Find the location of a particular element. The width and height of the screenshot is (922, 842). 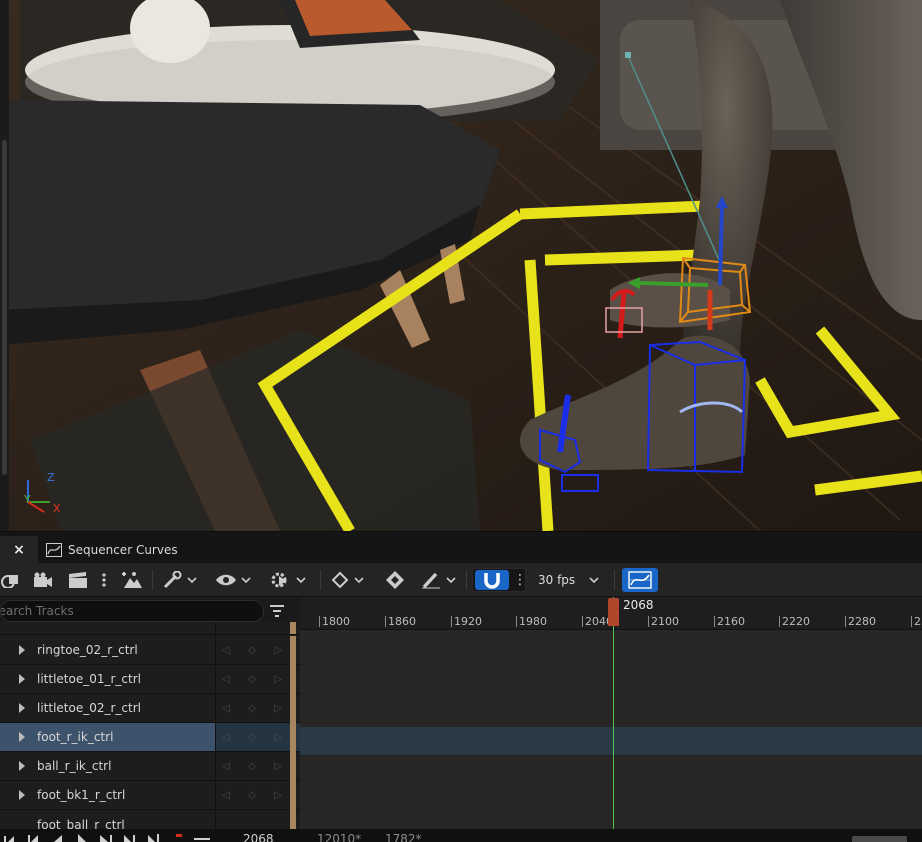

track-row: littletoe_02_r_ctrl ◁ ◇ ▷ is located at coordinates (150, 708).